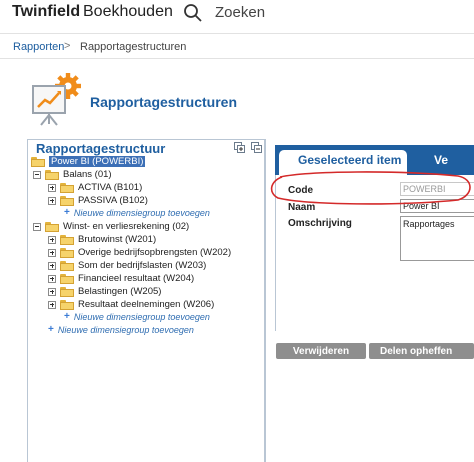 This screenshot has height=462, width=474. I want to click on tree-item-label: Winst- en verliesrekening (02), so click(126, 226).